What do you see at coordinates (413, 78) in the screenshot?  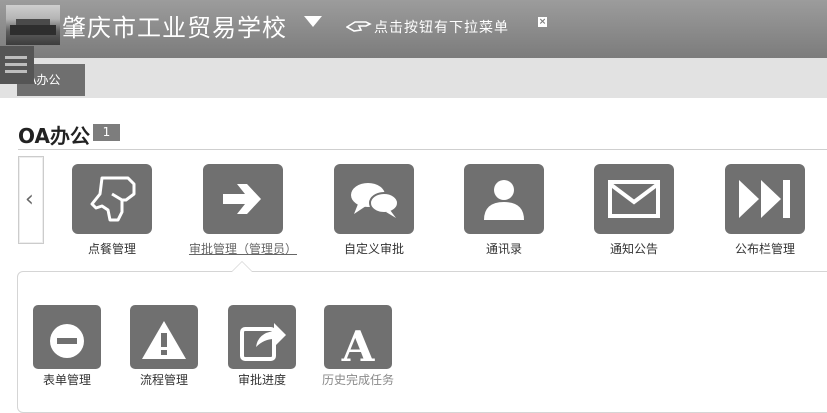 I see `tab-strip` at bounding box center [413, 78].